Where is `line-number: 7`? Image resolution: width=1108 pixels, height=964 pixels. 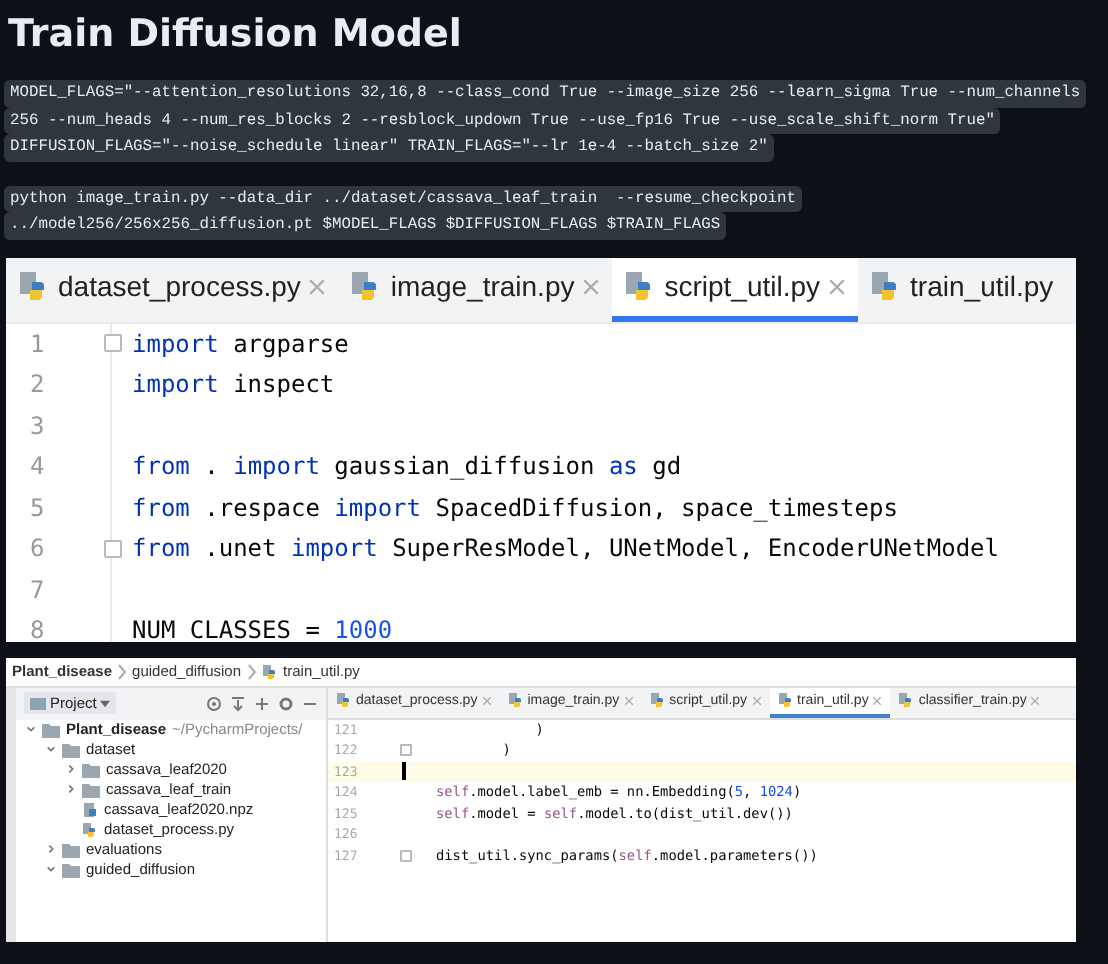 line-number: 7 is located at coordinates (37, 590).